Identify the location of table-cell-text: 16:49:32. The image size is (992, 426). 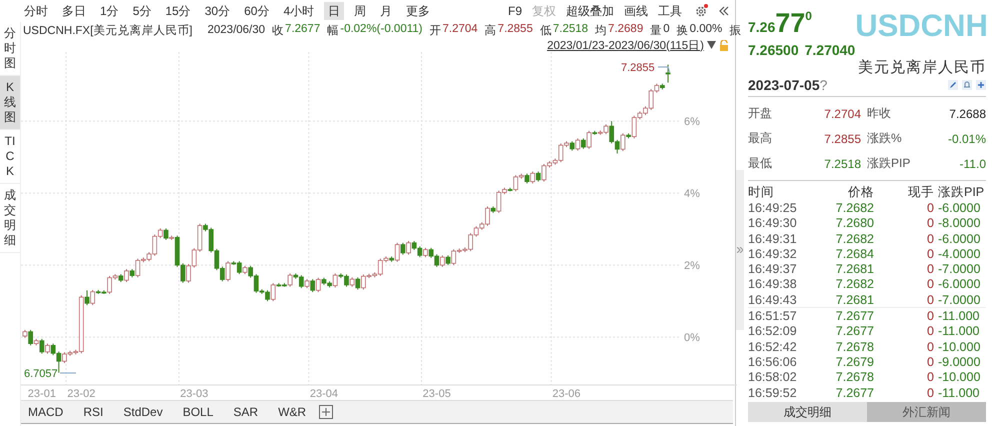
(773, 253).